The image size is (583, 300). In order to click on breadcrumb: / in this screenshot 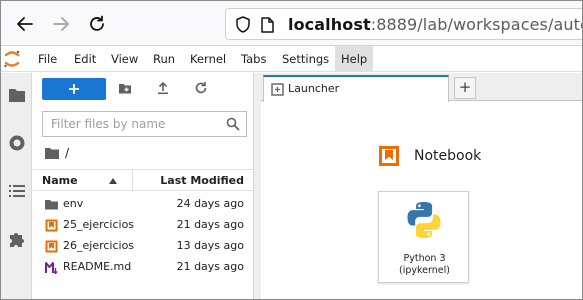, I will do `click(57, 153)`.